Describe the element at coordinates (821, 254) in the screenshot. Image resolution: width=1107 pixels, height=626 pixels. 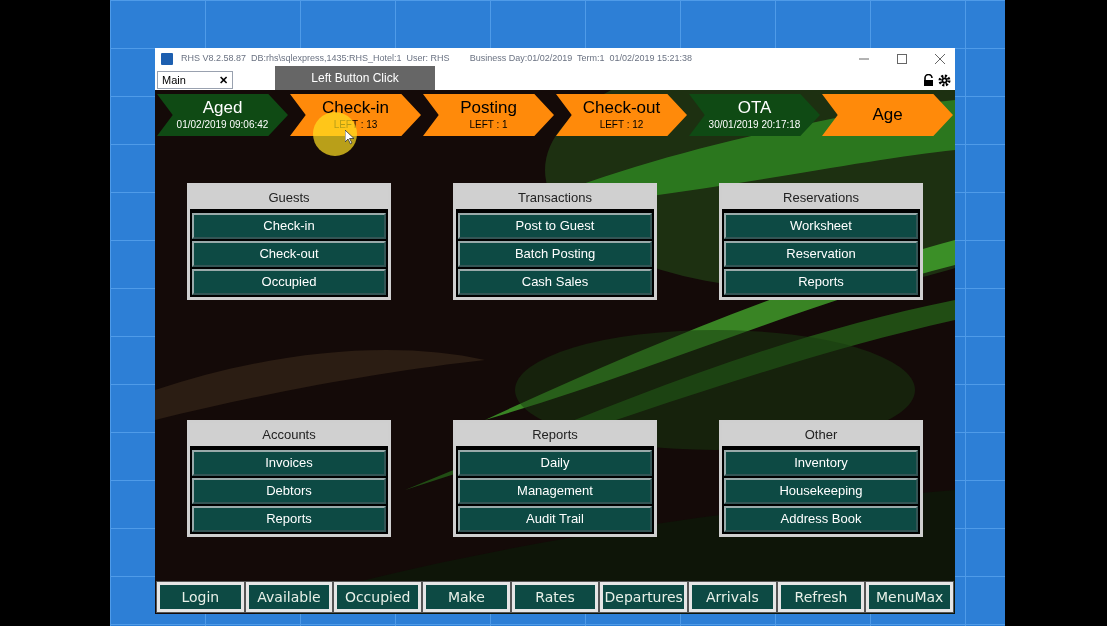
I see `menu-button: Reservation` at that location.